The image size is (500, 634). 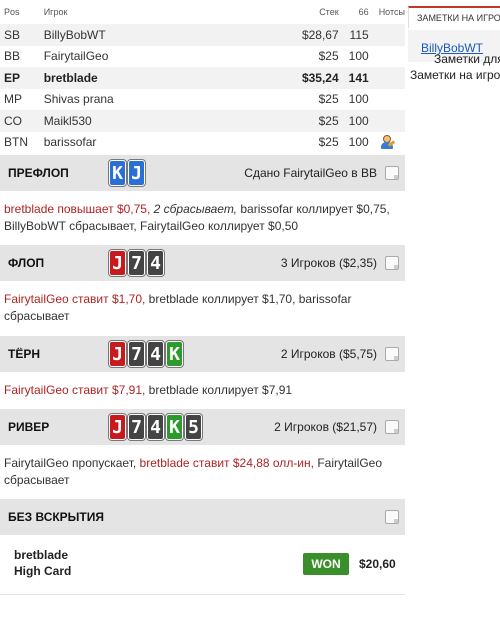 I want to click on won-badge: WON, so click(x=326, y=564).